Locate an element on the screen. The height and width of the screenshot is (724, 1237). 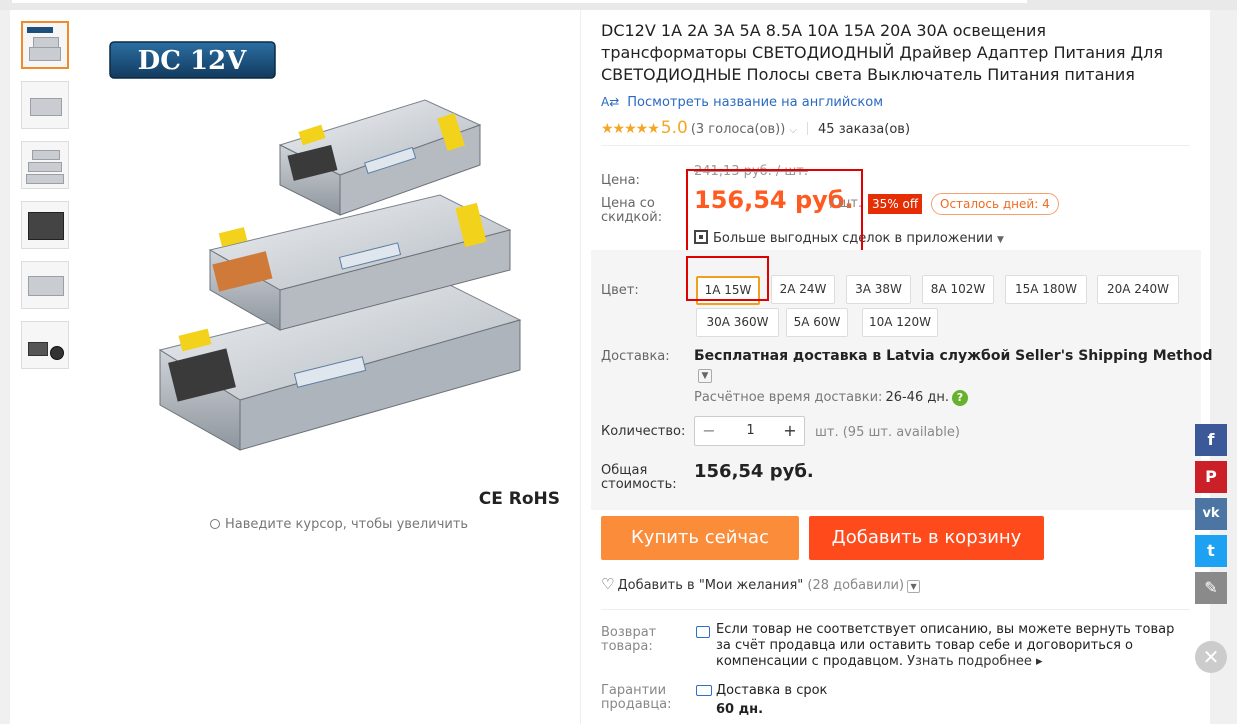
quantity-minus-button: − is located at coordinates (709, 431).